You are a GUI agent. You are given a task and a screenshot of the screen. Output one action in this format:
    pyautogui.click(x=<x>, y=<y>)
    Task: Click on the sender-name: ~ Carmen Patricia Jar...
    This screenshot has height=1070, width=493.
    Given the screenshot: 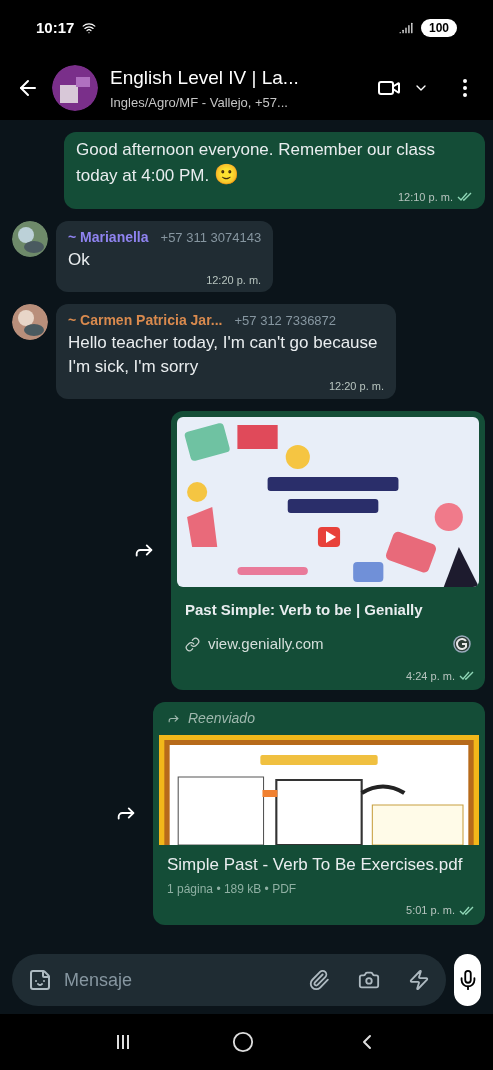 What is the action you would take?
    pyautogui.click(x=145, y=321)
    